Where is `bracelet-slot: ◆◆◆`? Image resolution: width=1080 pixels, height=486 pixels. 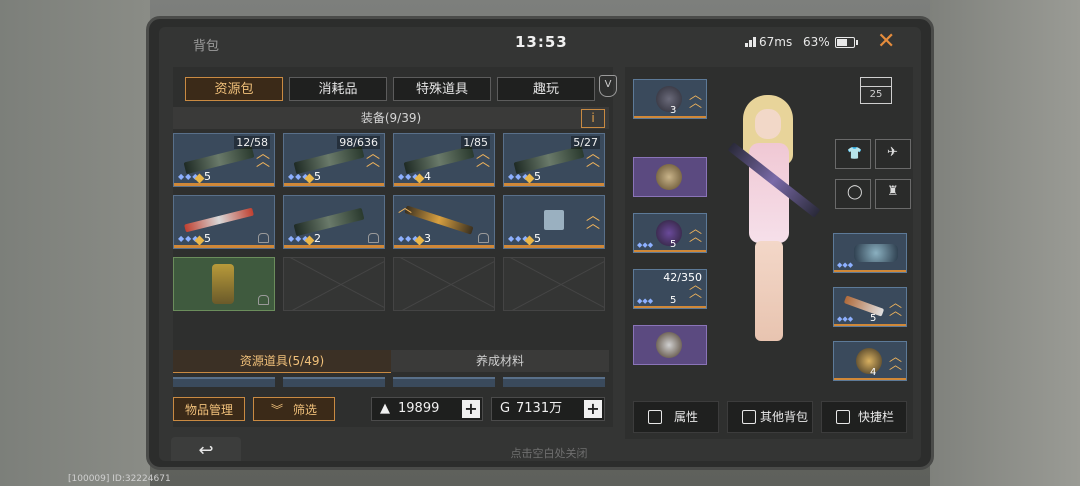 bracelet-slot: ◆◆◆ is located at coordinates (870, 253).